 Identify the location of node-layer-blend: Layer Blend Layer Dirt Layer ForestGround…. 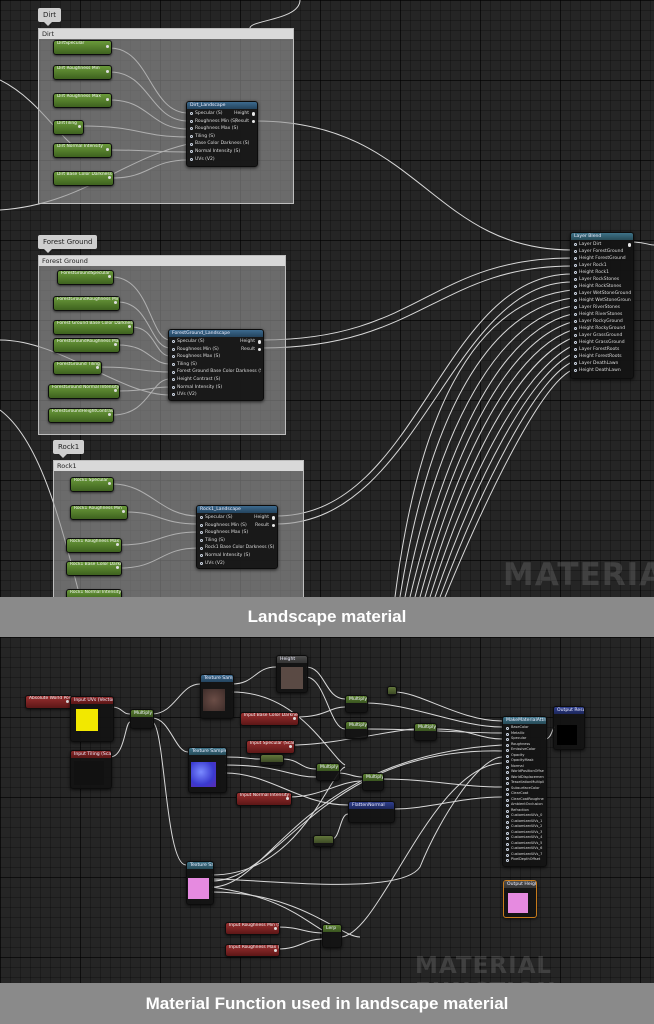
(602, 305).